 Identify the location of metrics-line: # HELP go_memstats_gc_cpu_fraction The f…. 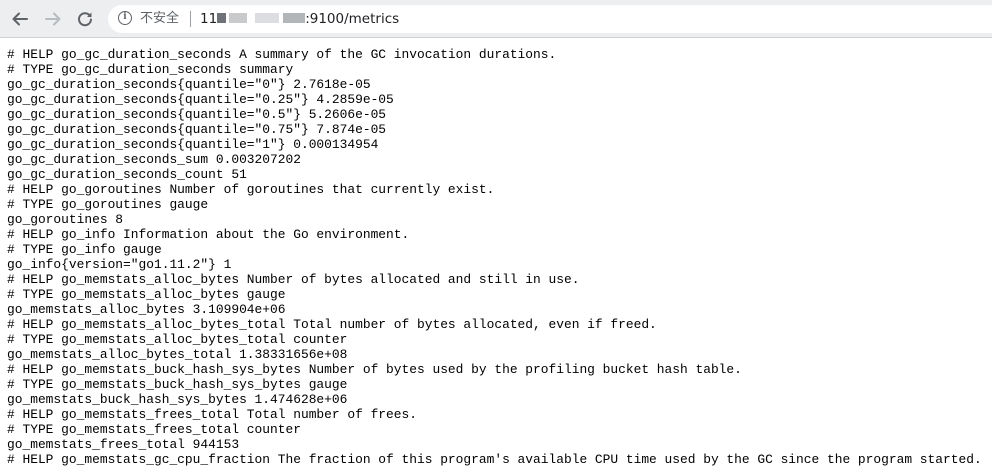
(494, 459).